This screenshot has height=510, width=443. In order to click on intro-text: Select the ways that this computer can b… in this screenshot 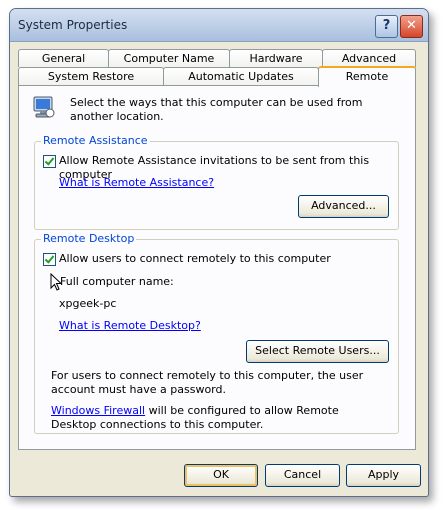, I will do `click(216, 109)`.